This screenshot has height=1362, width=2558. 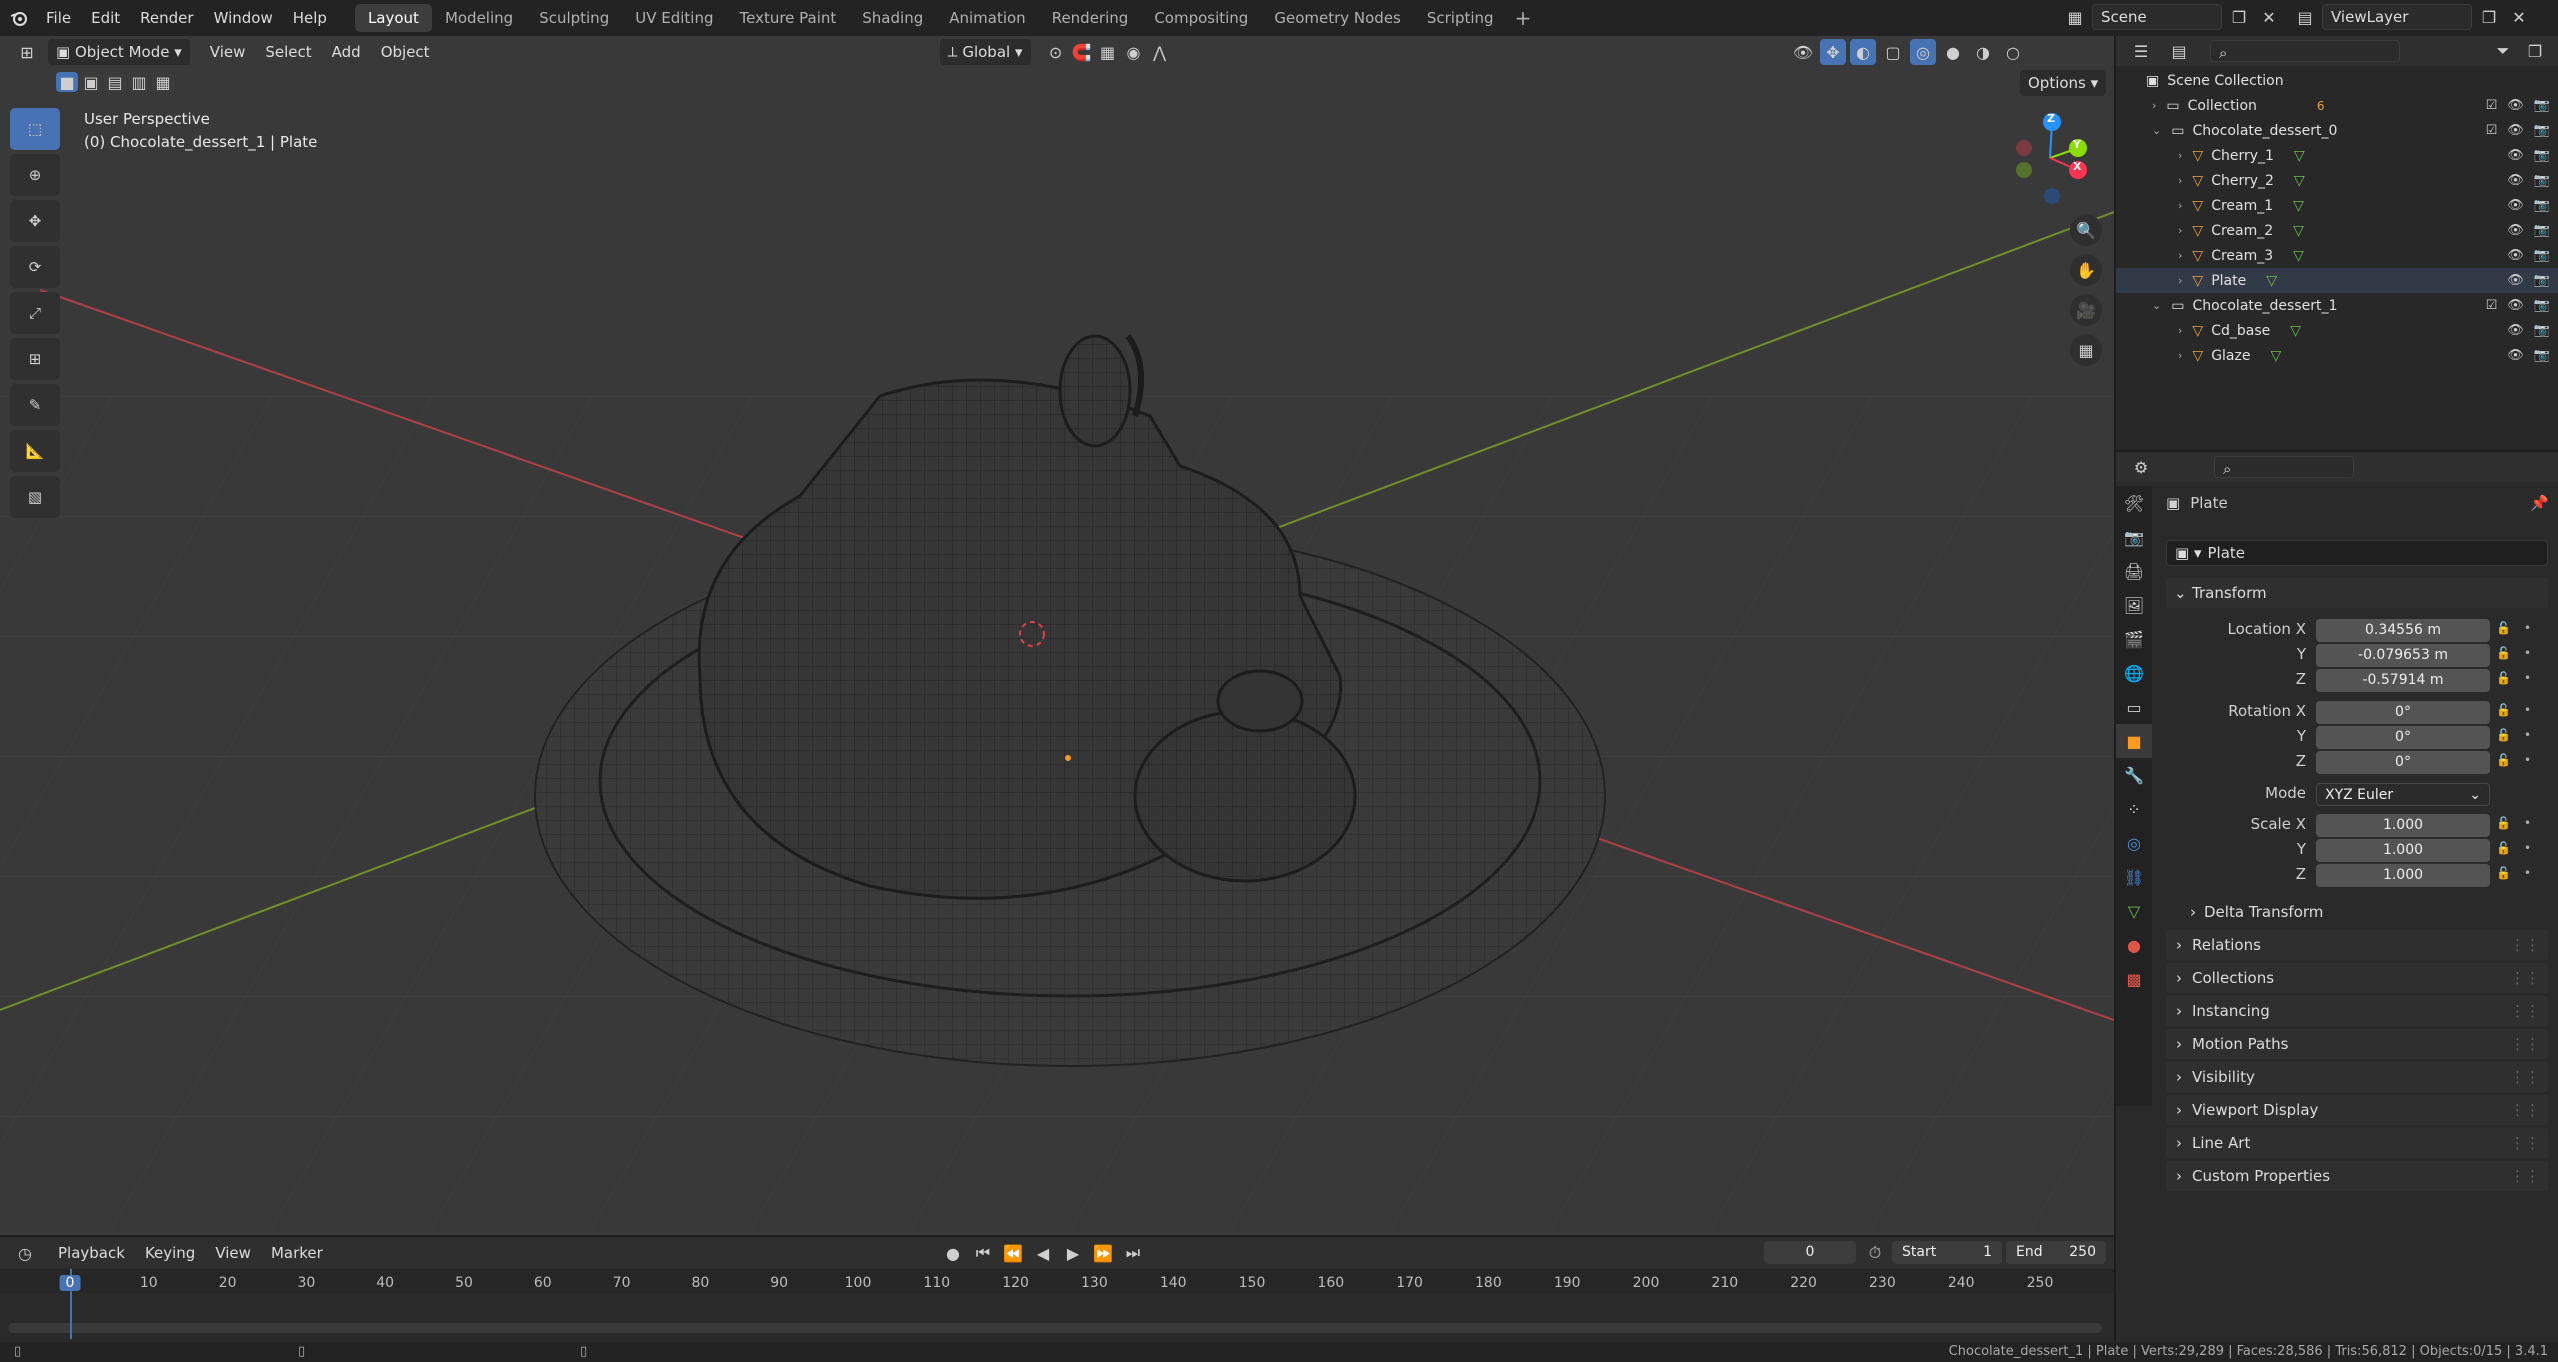 I want to click on workspace-tab-geometry-nodes: Geometry Nodes, so click(x=1337, y=18).